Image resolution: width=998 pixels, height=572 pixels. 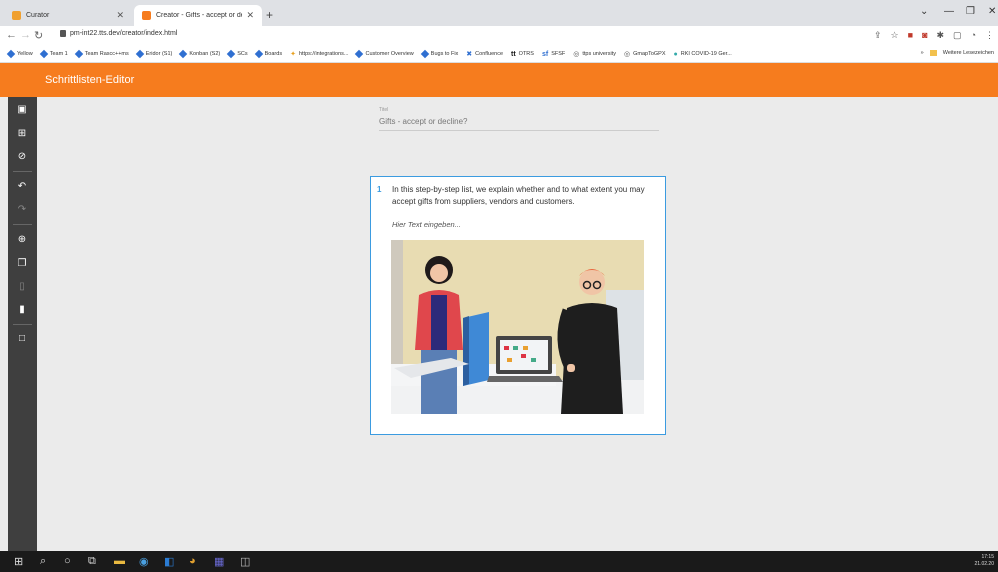 What do you see at coordinates (957, 53) in the screenshot?
I see `other-bookmarks: » Weitere Lesezeichen` at bounding box center [957, 53].